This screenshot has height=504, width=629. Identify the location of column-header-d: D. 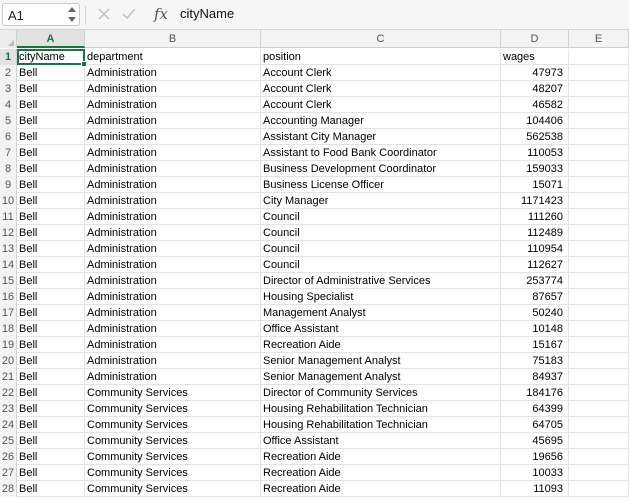
(535, 39).